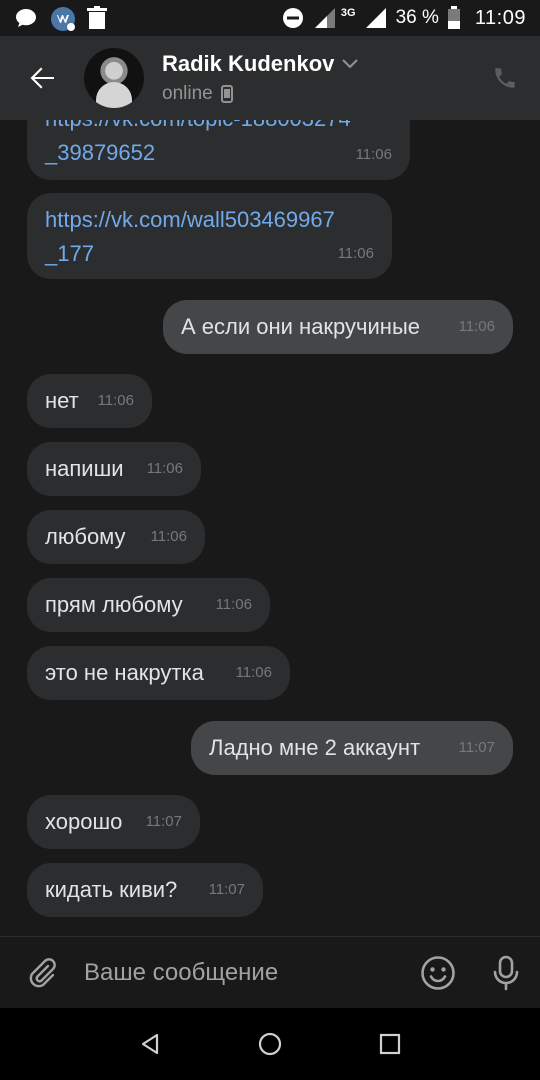 The width and height of the screenshot is (540, 1080). I want to click on network-type-label: 3G, so click(348, 13).